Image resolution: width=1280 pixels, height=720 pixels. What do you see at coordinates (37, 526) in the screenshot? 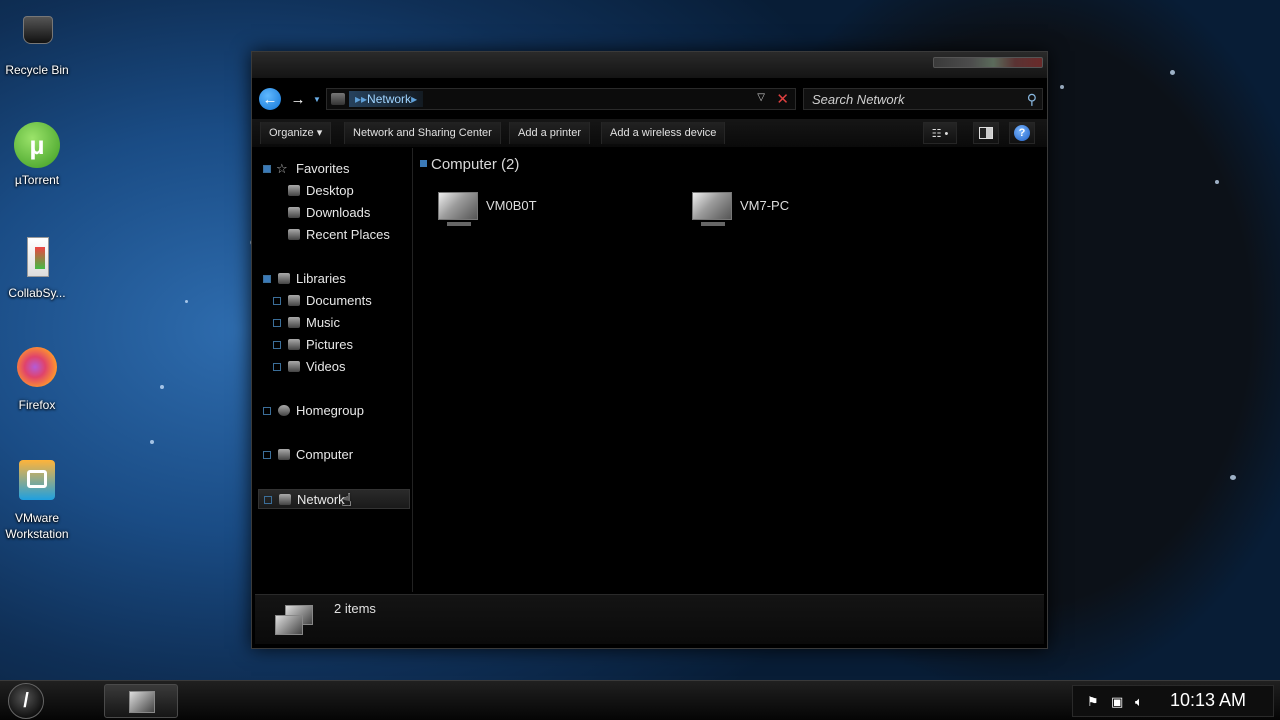
I see `desktop-icon-label: VMware Workstation` at bounding box center [37, 526].